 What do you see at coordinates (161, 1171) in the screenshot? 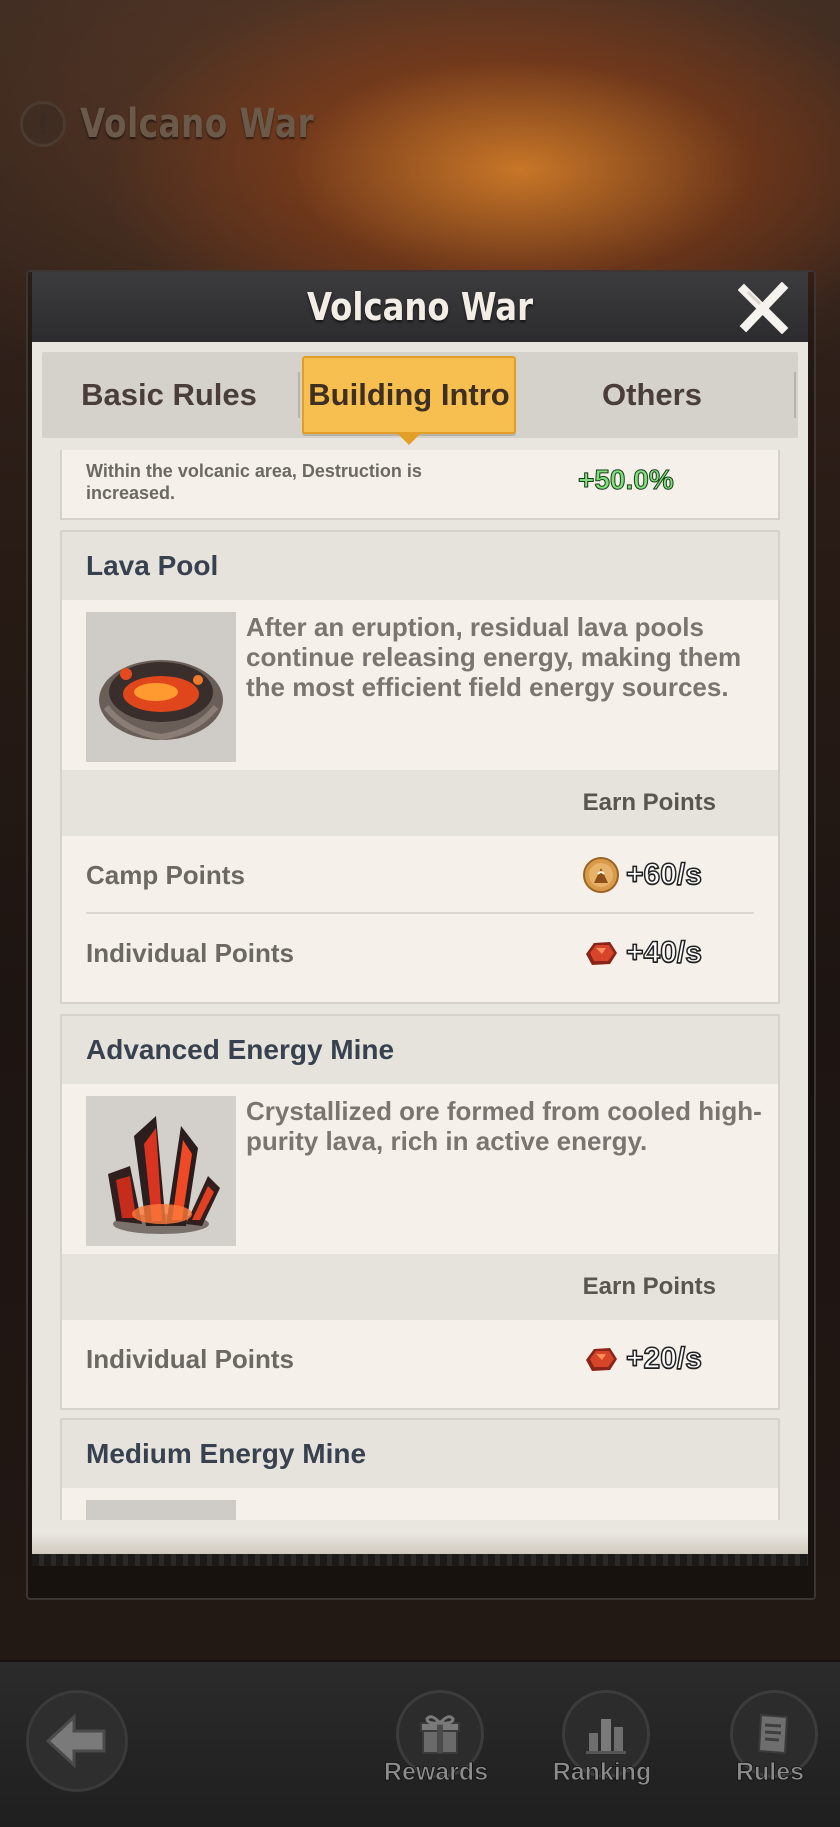
I see `advanced-energy-mine-image` at bounding box center [161, 1171].